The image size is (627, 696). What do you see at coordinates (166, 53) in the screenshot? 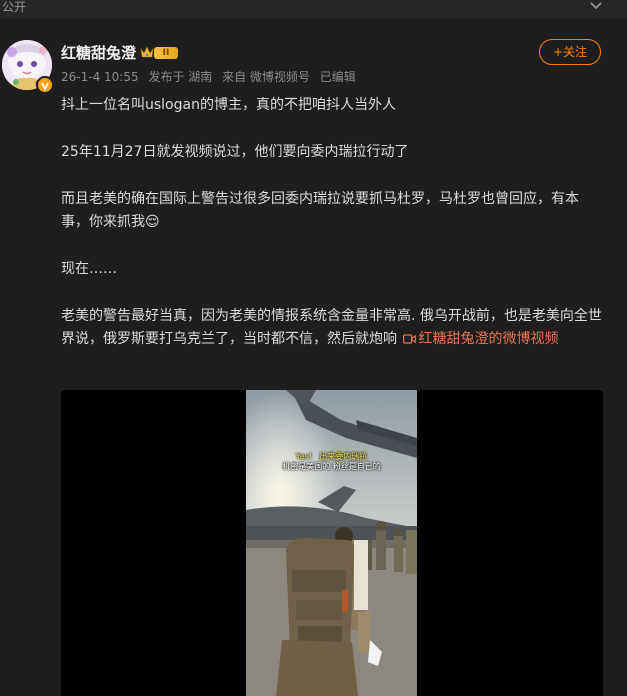
I see `level-badge: II` at bounding box center [166, 53].